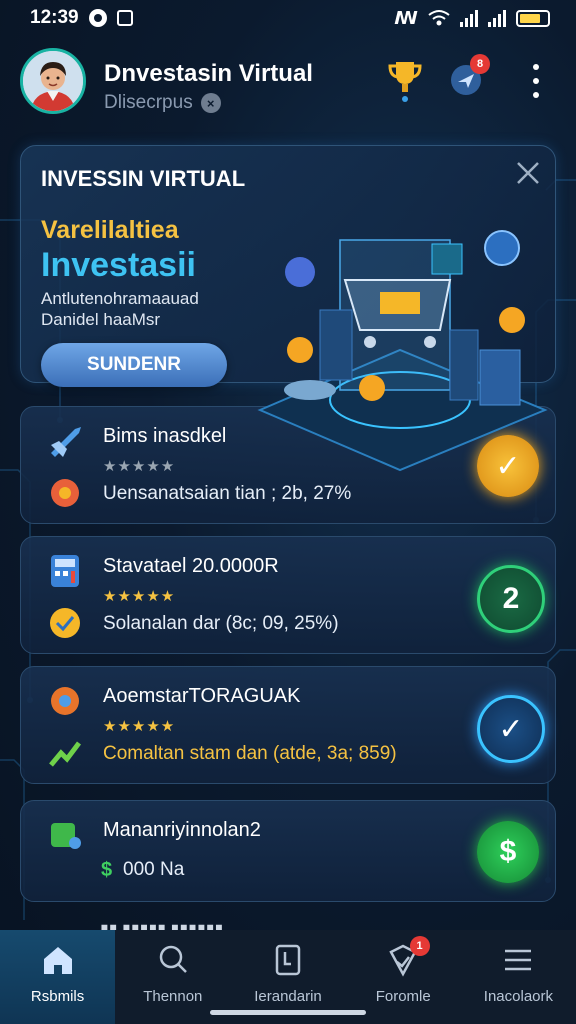 This screenshot has height=1024, width=576. What do you see at coordinates (221, 623) in the screenshot?
I see `card-description: Solanalan dar (8c; 09, 25%)` at bounding box center [221, 623].